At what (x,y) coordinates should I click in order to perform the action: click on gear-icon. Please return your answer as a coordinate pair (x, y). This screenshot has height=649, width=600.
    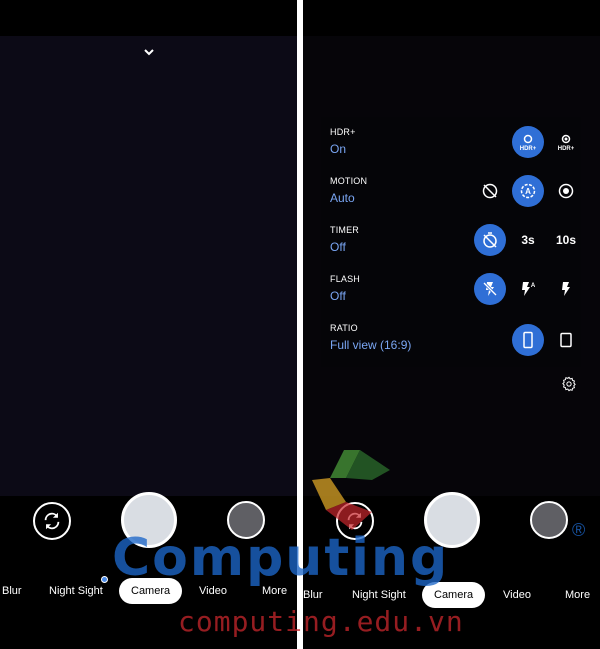
    Looking at the image, I should click on (569, 384).